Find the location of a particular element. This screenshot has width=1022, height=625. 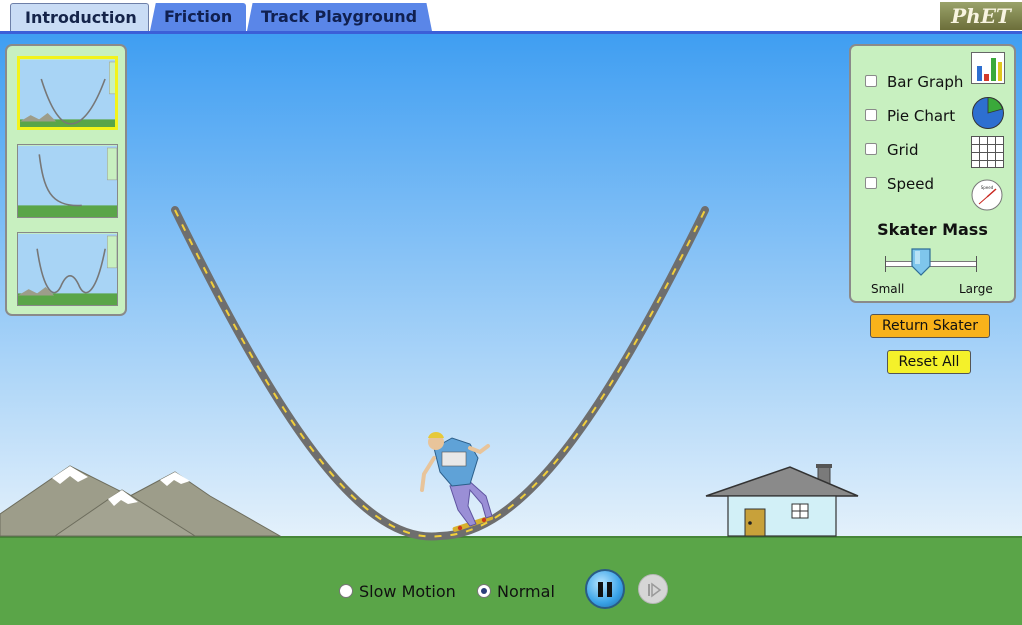

step-forward-icon is located at coordinates (655, 590).